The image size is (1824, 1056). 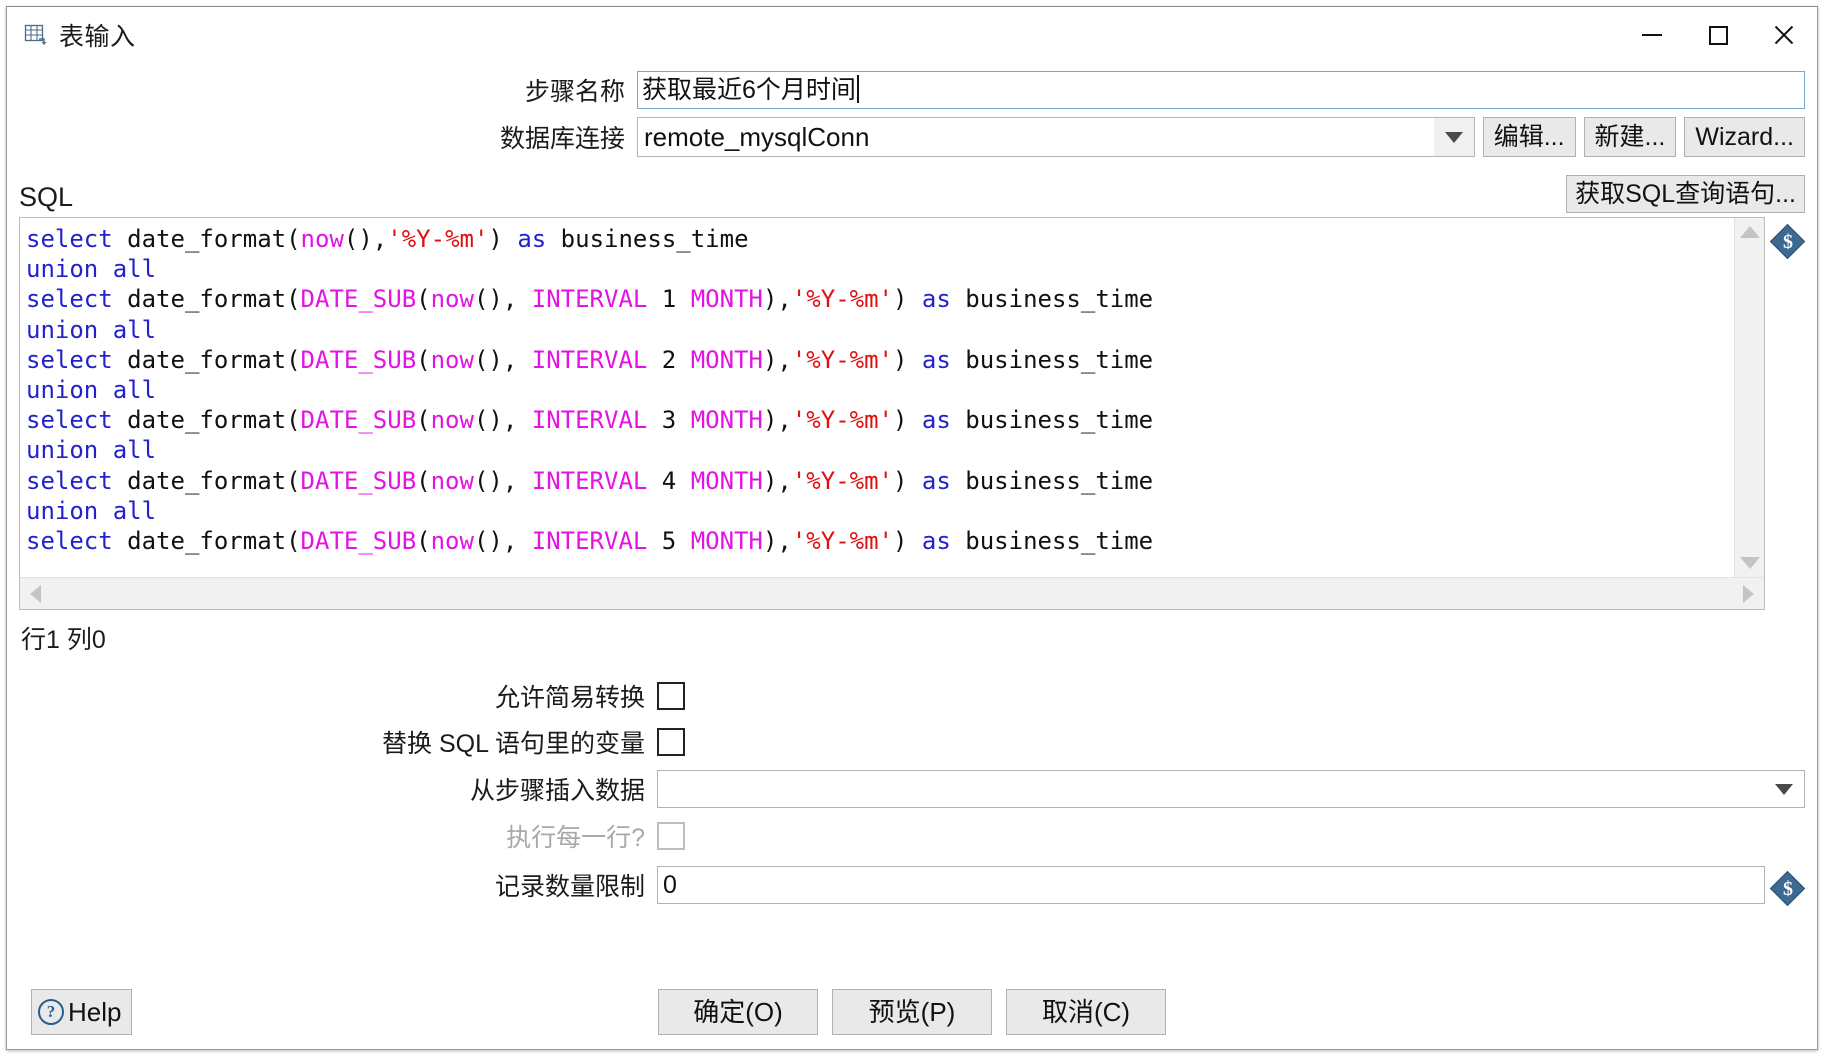 What do you see at coordinates (738, 1012) in the screenshot?
I see `ok-button: 确定(O)` at bounding box center [738, 1012].